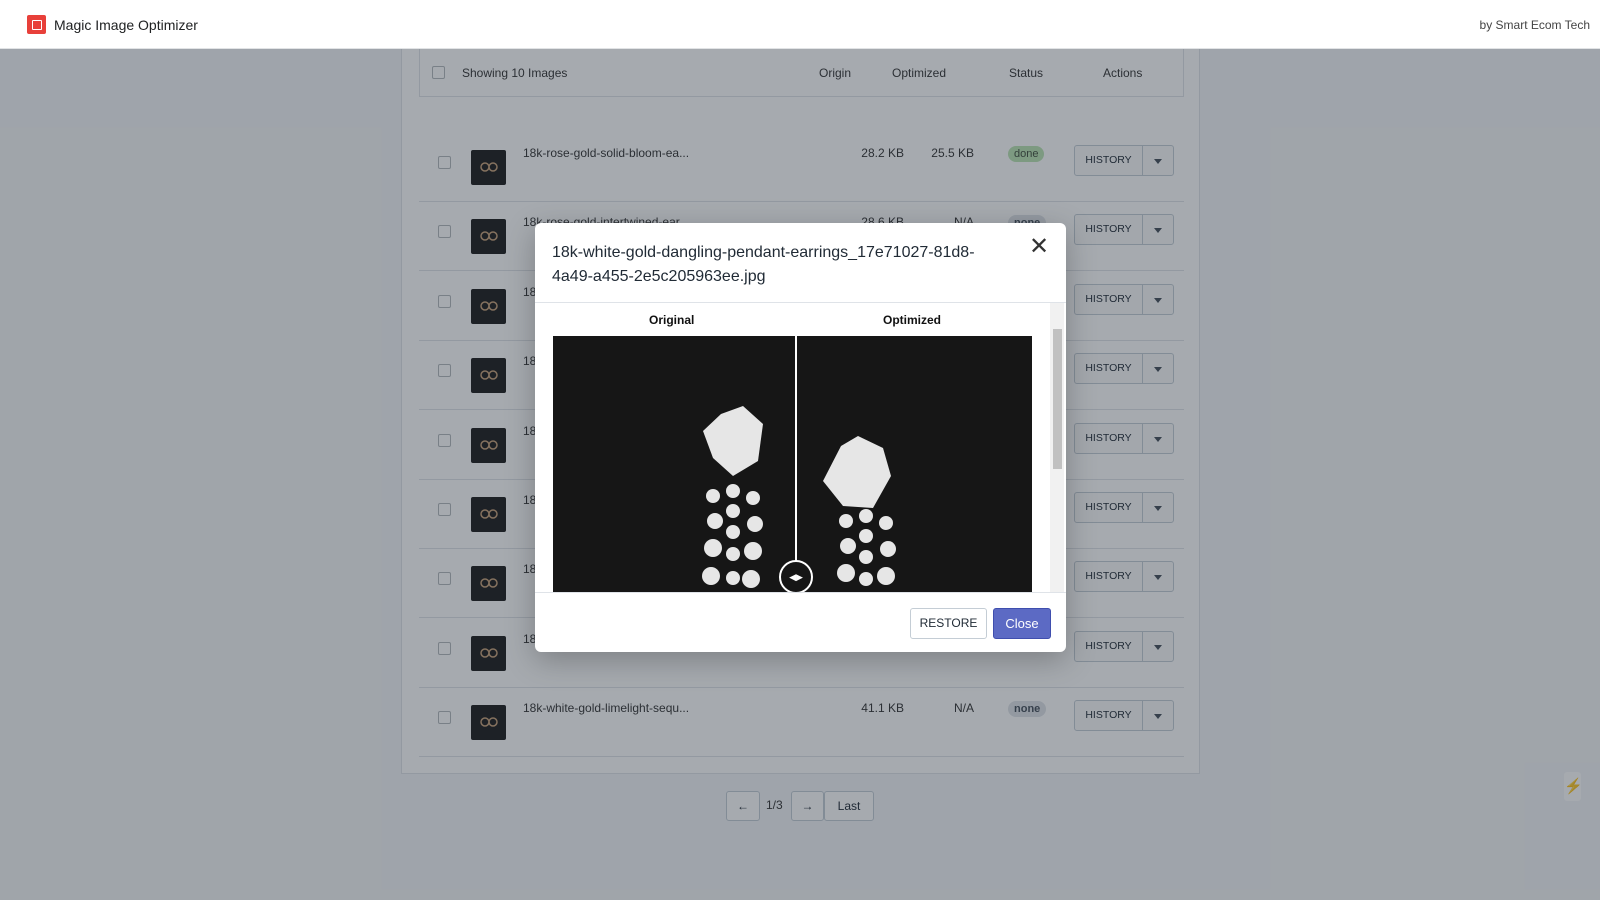 The height and width of the screenshot is (900, 1600). What do you see at coordinates (1057, 399) in the screenshot?
I see `scrollbar-thumb` at bounding box center [1057, 399].